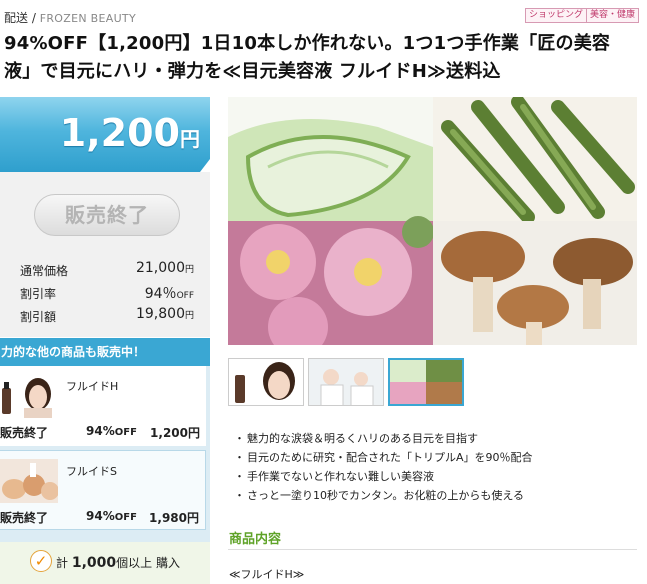 This screenshot has height=584, width=647. I want to click on top-bar: 配送 / FROZEN BEAUTY ショッピング 美容・健康, so click(323, 14).